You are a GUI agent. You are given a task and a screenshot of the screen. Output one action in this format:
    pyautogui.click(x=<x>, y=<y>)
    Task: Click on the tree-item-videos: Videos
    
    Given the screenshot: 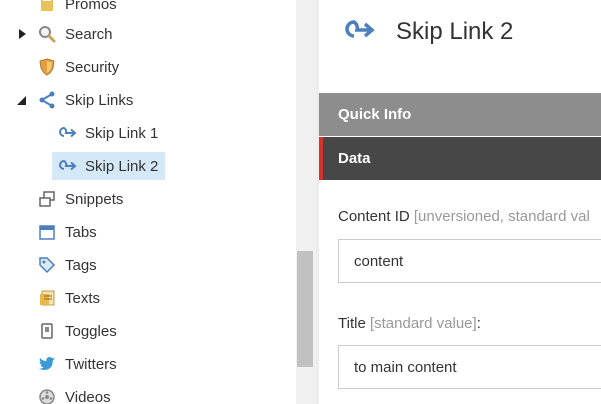 What is the action you would take?
    pyautogui.click(x=74, y=393)
    